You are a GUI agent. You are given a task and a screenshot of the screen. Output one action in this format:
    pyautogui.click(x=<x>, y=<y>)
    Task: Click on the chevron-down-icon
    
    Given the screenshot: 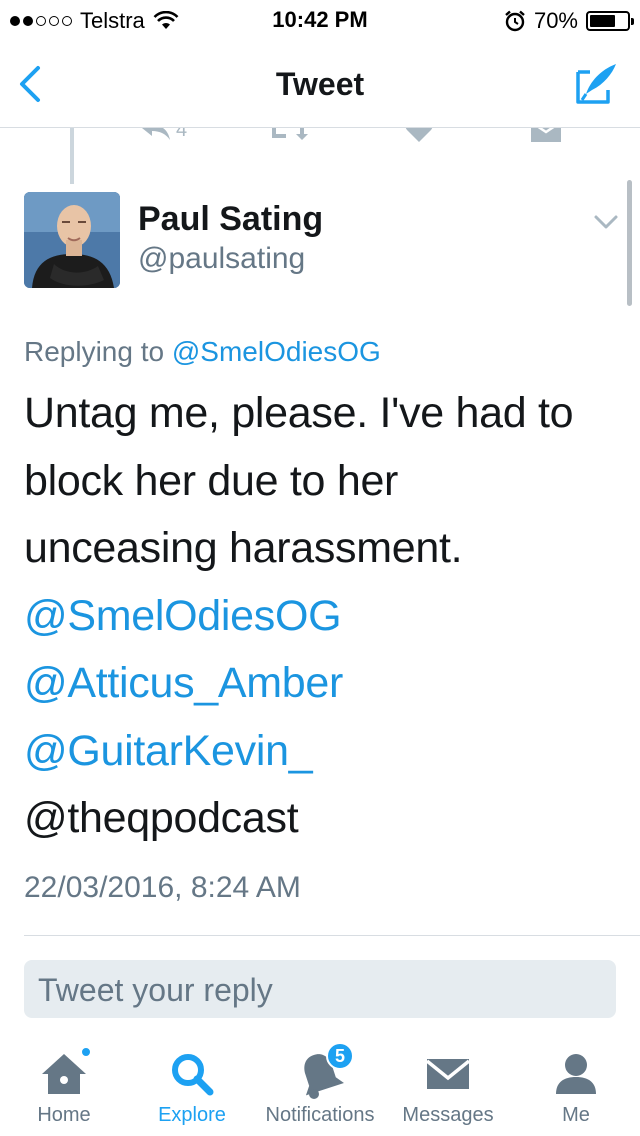 What is the action you would take?
    pyautogui.click(x=606, y=222)
    